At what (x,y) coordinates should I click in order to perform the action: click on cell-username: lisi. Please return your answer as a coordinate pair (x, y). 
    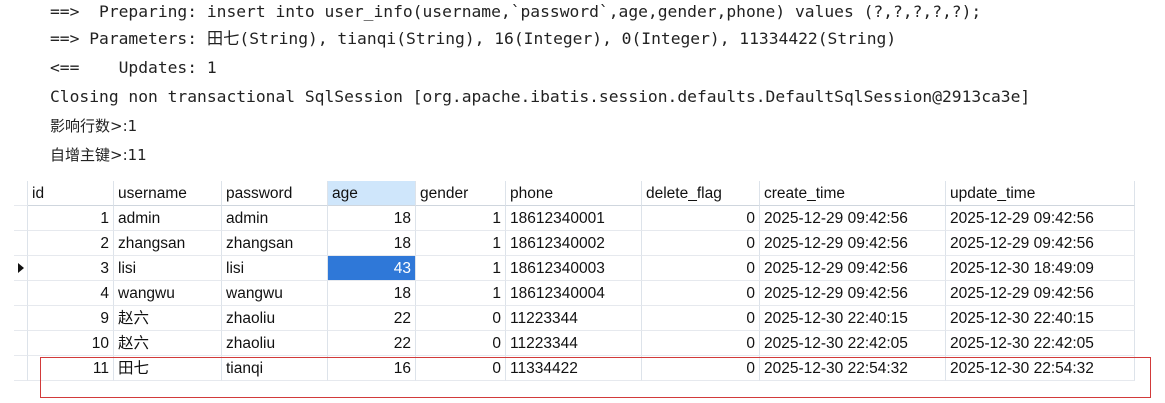
    Looking at the image, I should click on (168, 268).